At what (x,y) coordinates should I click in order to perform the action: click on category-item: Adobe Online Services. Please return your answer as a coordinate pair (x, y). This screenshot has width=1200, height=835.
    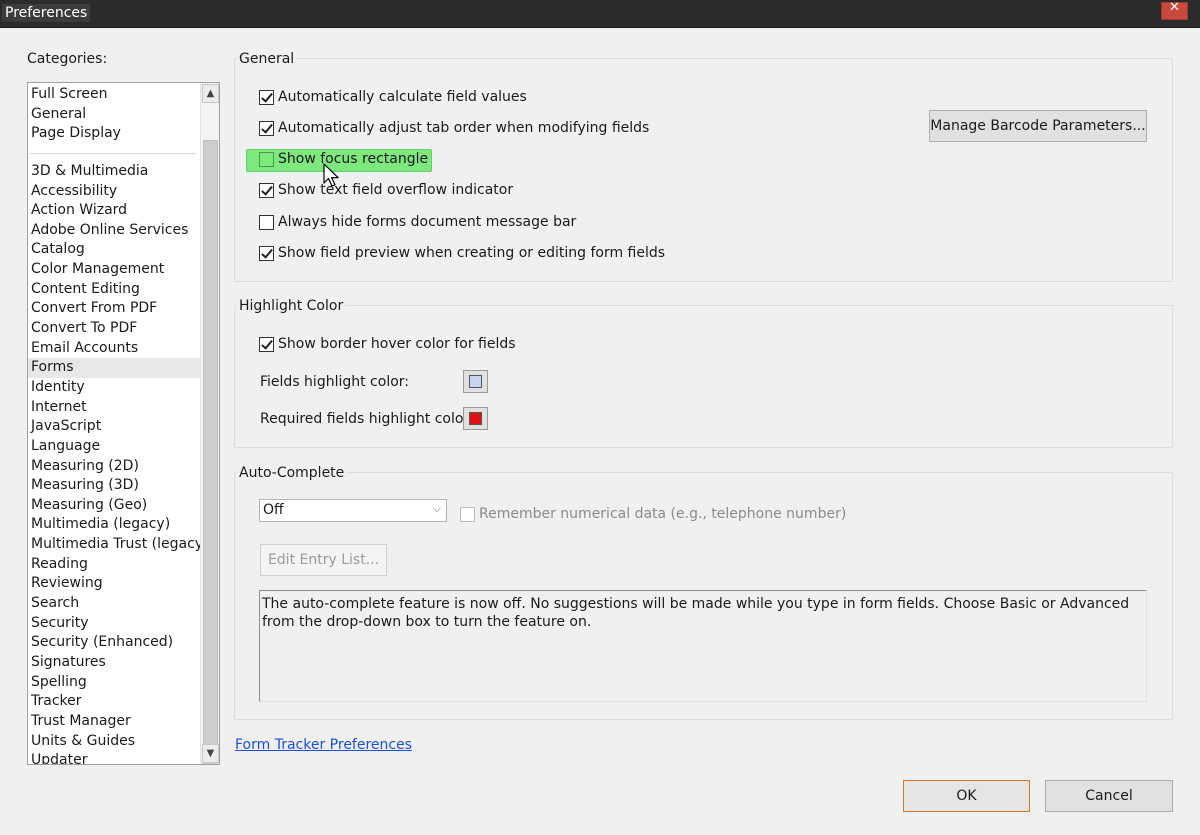
    Looking at the image, I should click on (114, 231).